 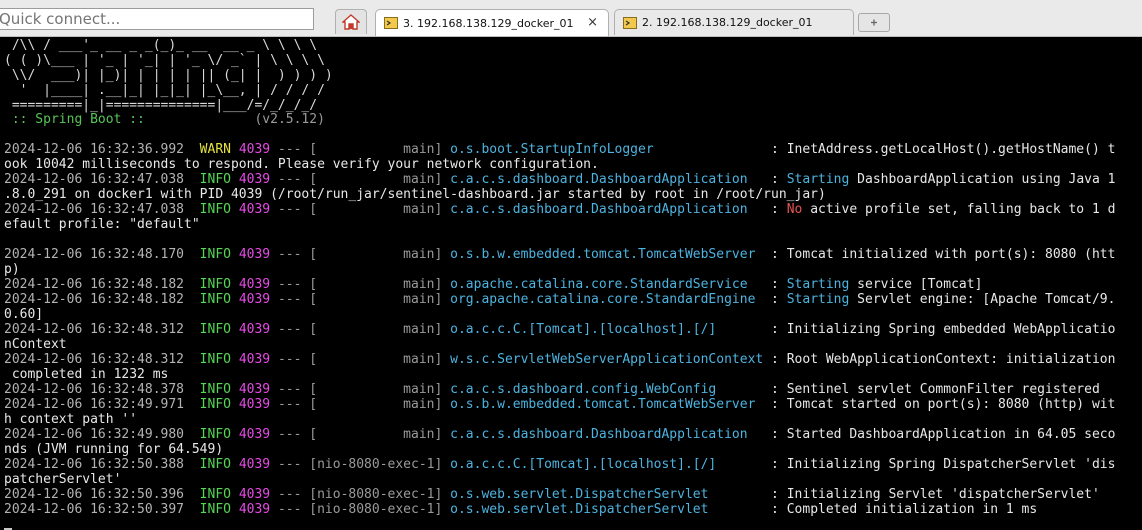 What do you see at coordinates (607, 149) in the screenshot?
I see `log-logger: o.s.boot.StartupInfoLogger` at bounding box center [607, 149].